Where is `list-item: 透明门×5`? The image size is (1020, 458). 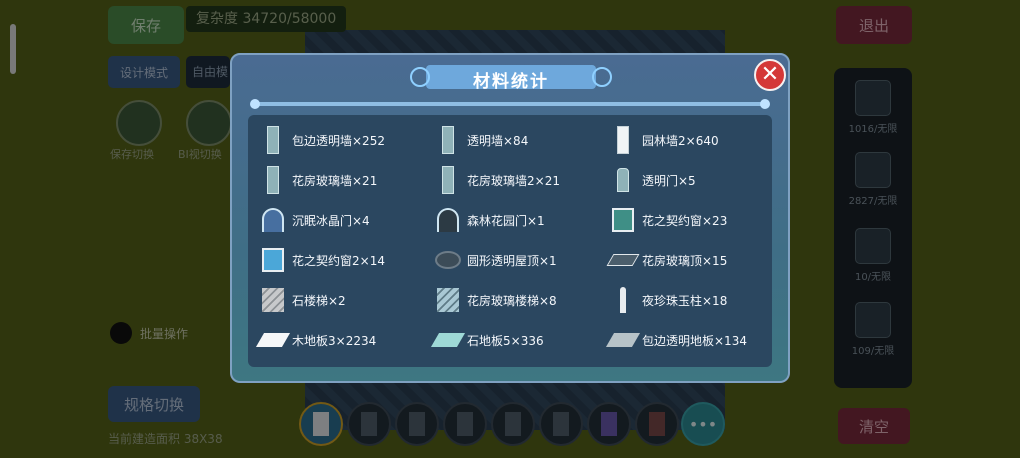
list-item: 透明门×5 is located at coordinates (653, 180).